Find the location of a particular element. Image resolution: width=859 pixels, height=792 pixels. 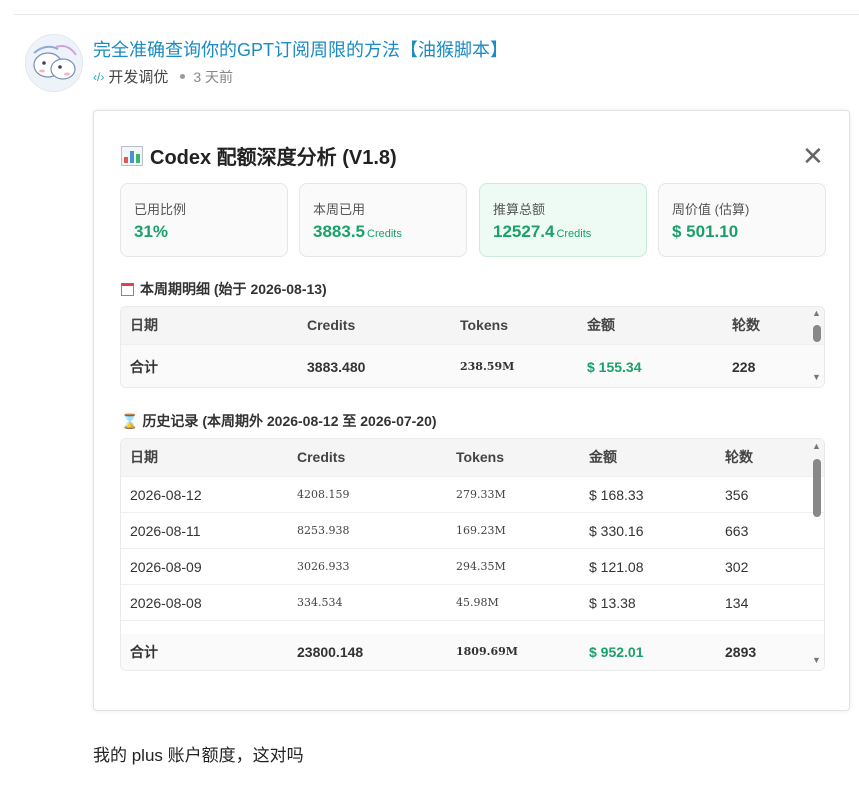

post-title-link: 完全准确查询你的GPT订阅周限的方法【油猴脚本】 is located at coordinates (300, 49).